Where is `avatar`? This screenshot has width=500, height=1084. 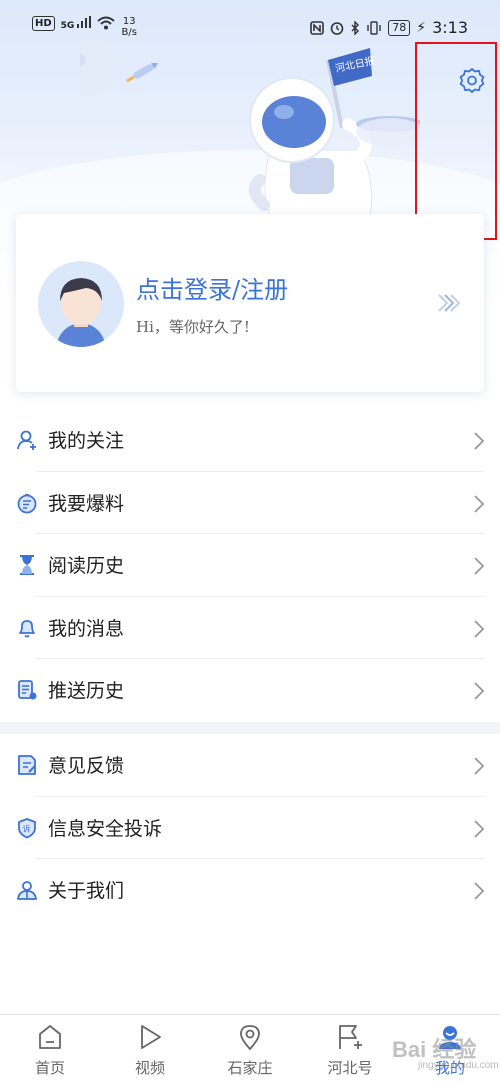 avatar is located at coordinates (81, 304).